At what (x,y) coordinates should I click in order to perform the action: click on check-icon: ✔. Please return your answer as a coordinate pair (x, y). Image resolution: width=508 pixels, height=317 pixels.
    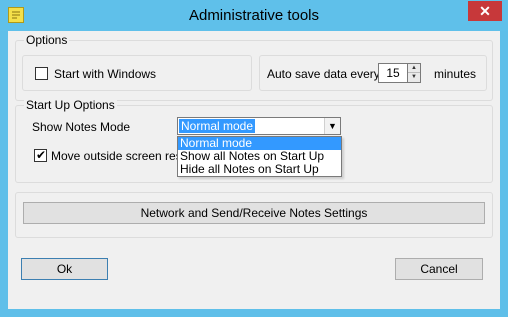
    Looking at the image, I should click on (41, 155).